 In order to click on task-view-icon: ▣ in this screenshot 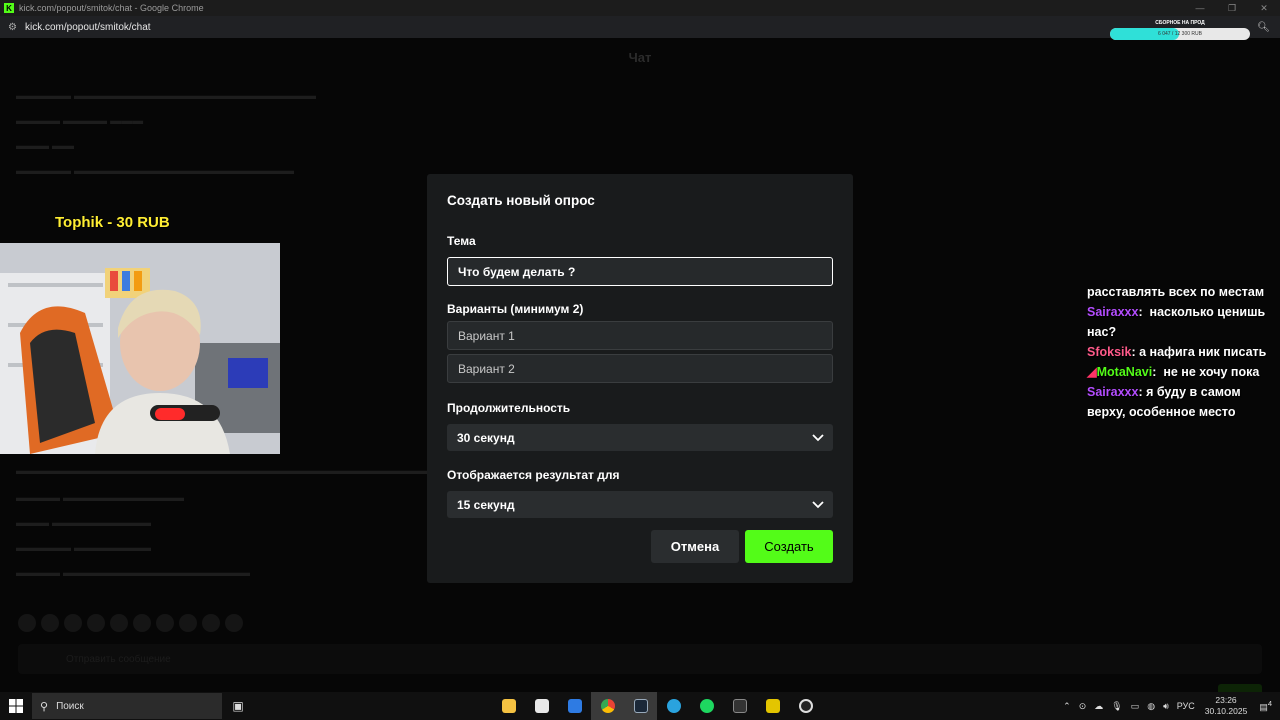, I will do `click(238, 706)`.